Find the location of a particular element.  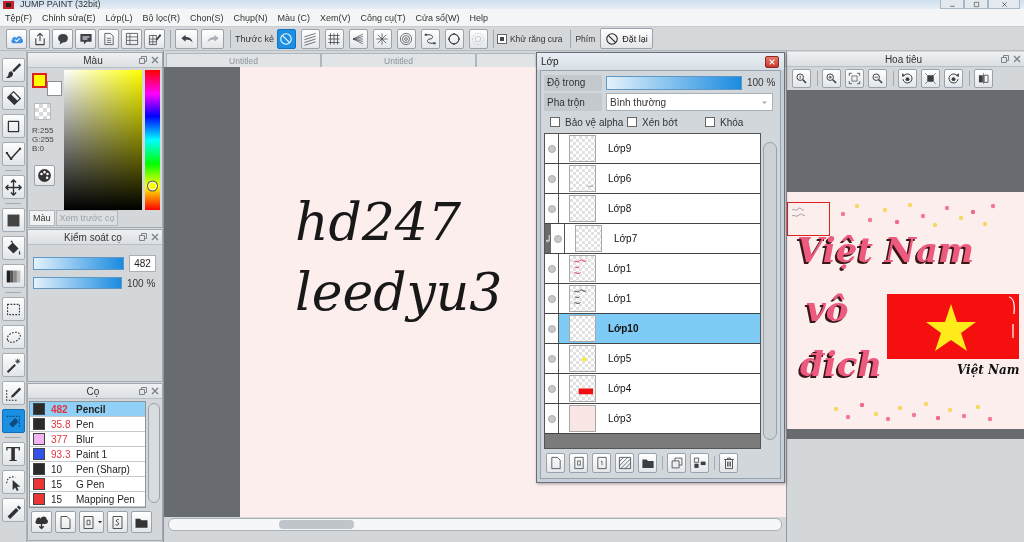

message-button is located at coordinates (85, 38).